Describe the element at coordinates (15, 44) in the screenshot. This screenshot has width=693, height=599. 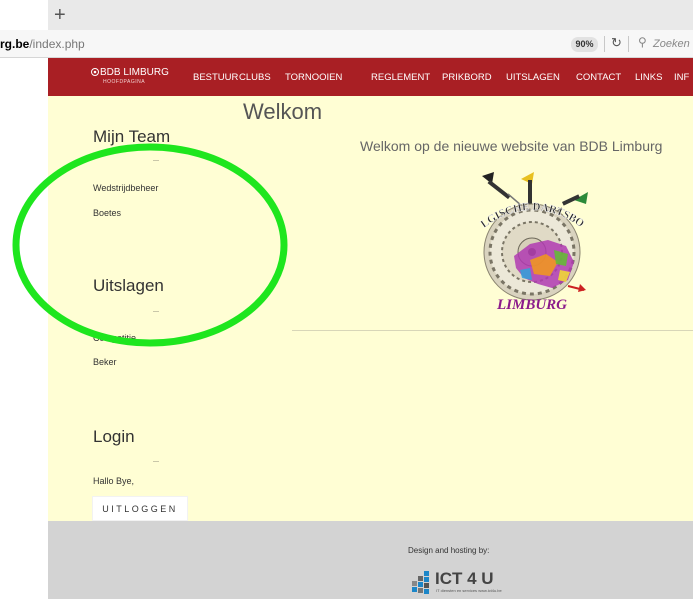
I see `url-domain: rg.be` at that location.